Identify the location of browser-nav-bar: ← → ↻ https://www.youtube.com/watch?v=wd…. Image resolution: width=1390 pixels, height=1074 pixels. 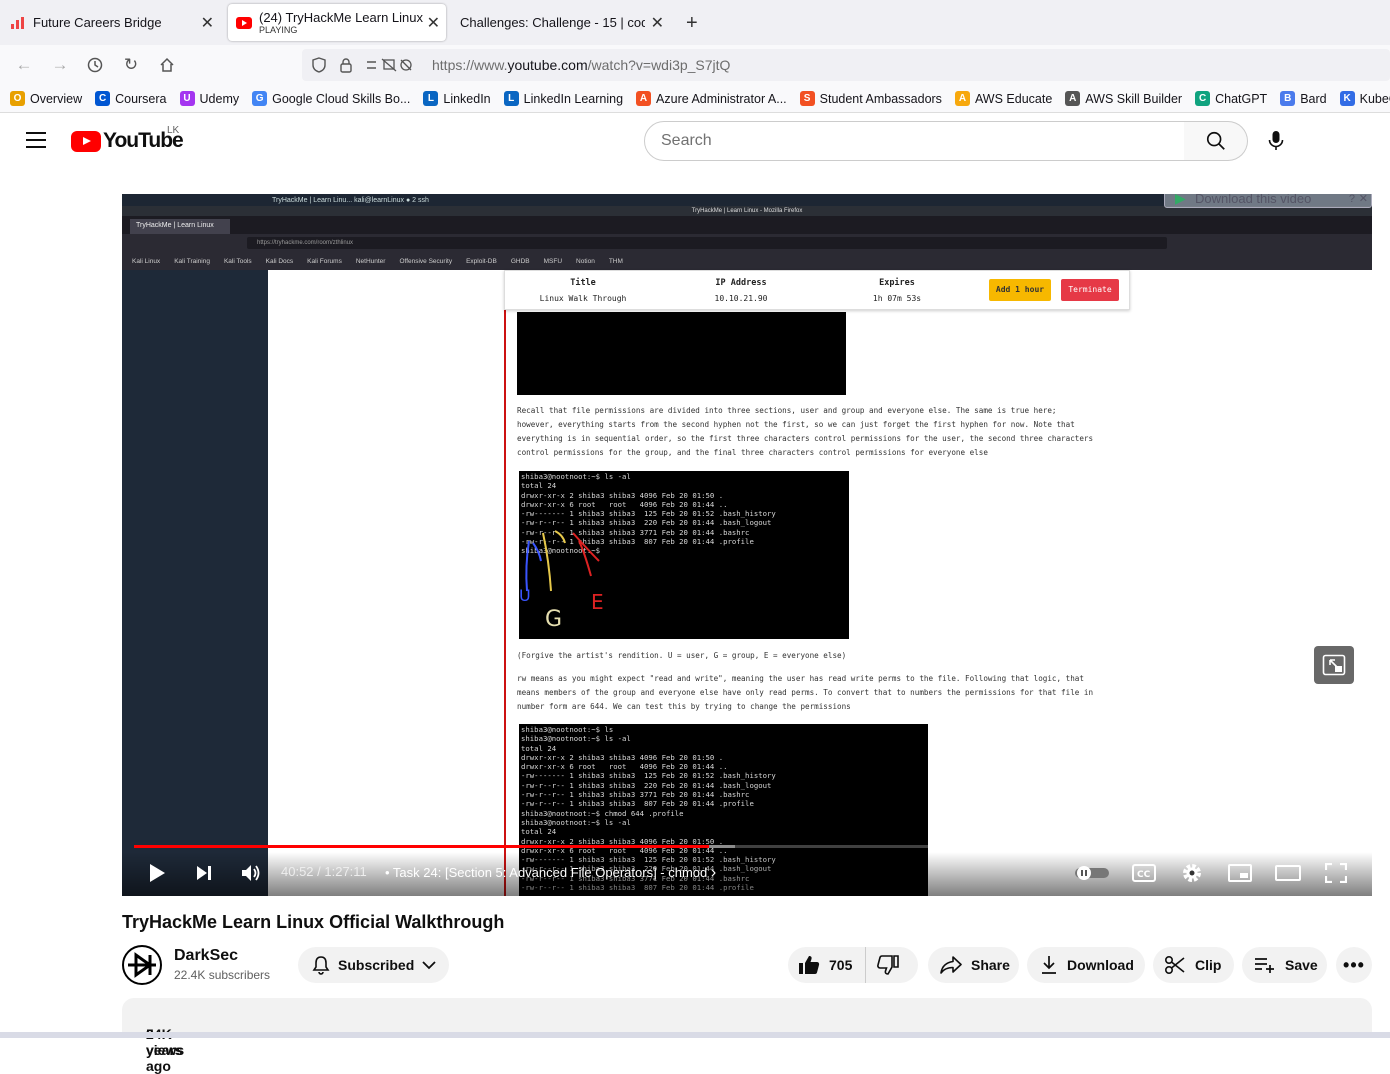
(695, 65).